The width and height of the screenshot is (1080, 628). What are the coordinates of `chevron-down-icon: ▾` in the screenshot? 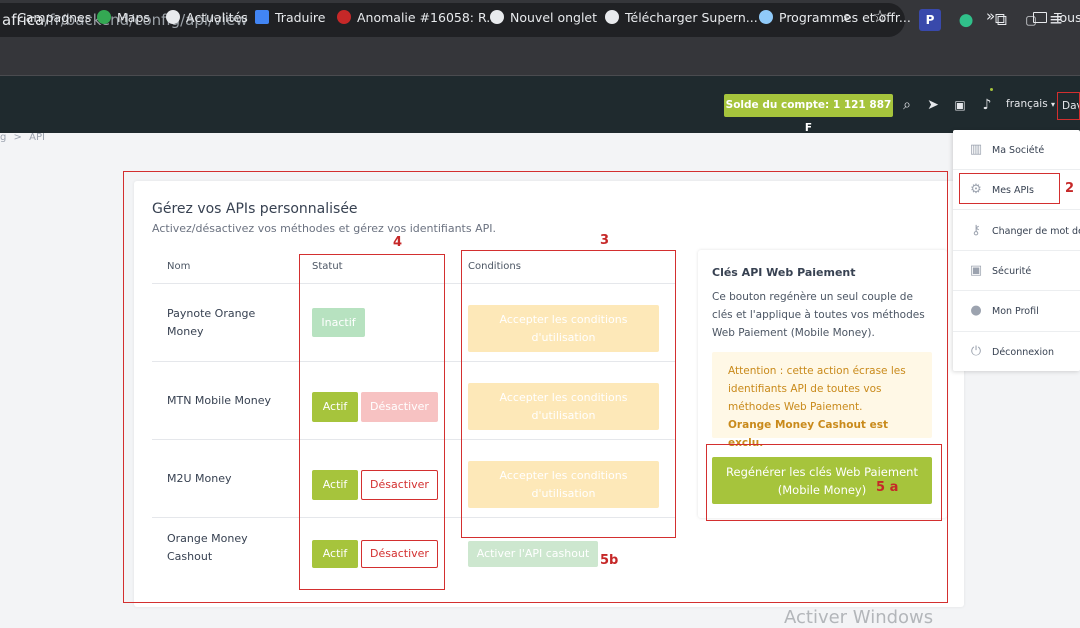 It's located at (1053, 104).